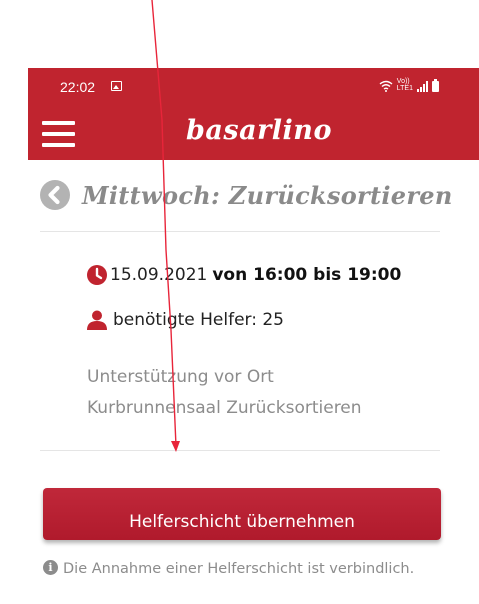  Describe the element at coordinates (159, 275) in the screenshot. I see `shift-date: 15.09.2021` at that location.